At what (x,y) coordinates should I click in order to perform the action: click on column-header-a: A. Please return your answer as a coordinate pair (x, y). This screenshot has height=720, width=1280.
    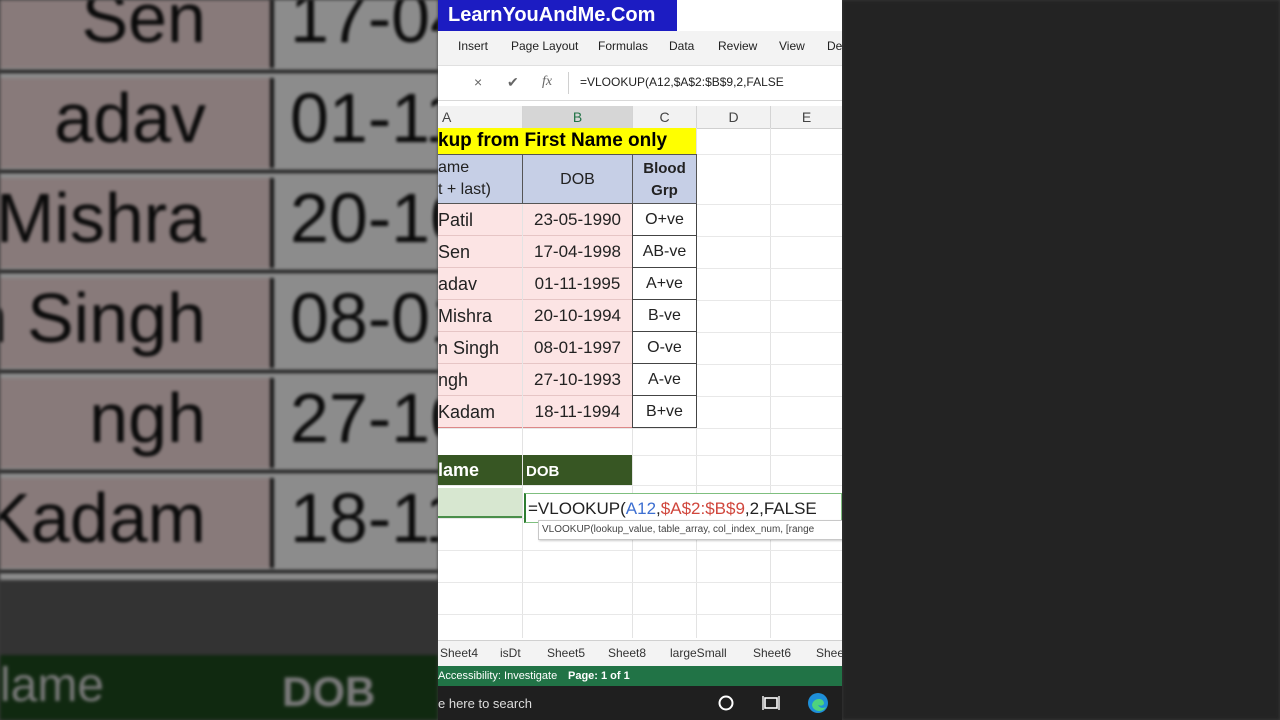
    Looking at the image, I should click on (480, 117).